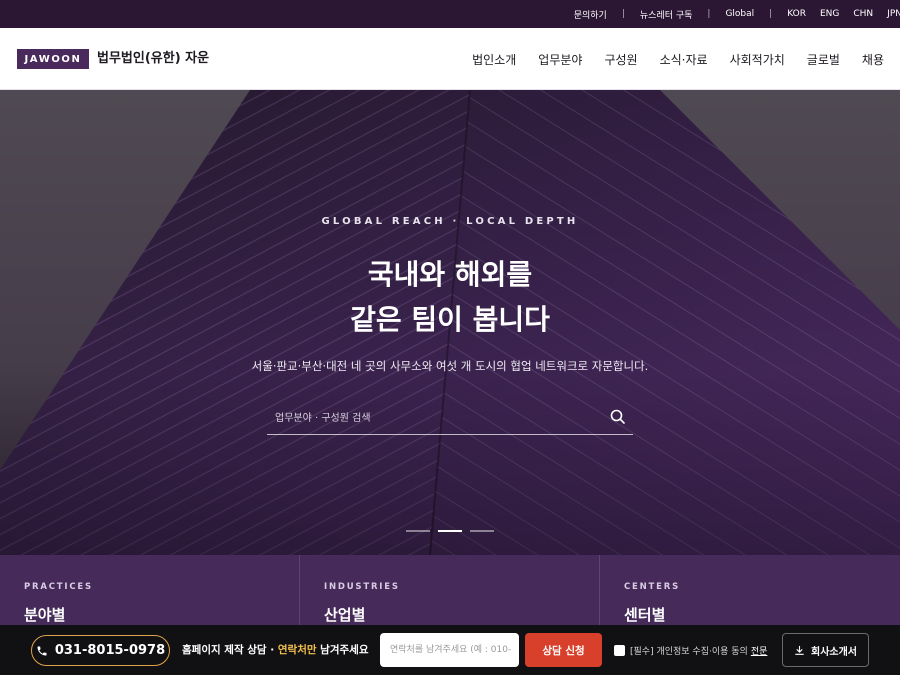 The width and height of the screenshot is (900, 675). I want to click on cta-text-after: 남겨주세요, so click(342, 650).